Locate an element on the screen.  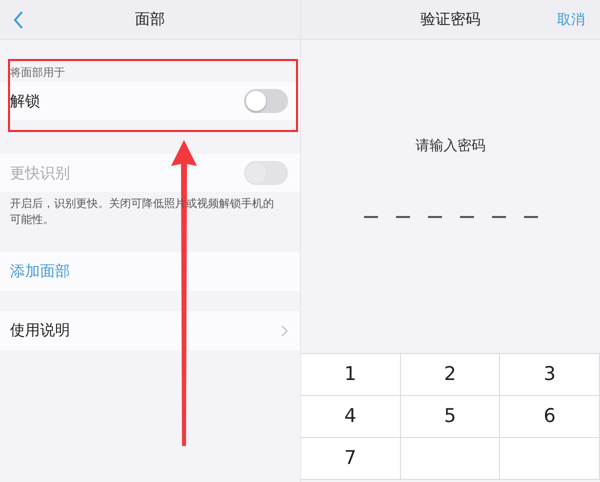
setting-label: 解锁 is located at coordinates (25, 101).